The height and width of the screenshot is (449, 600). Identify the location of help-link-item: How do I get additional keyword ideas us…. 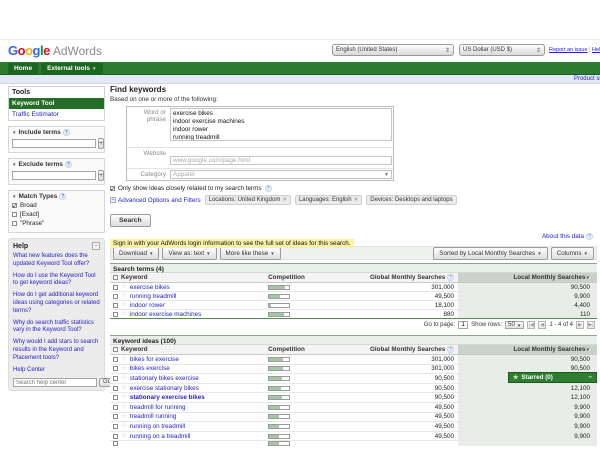
(56, 303).